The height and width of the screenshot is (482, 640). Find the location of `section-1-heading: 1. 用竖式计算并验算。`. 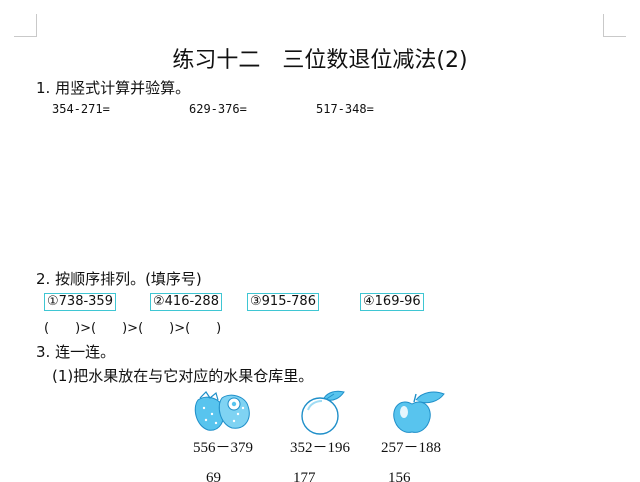

section-1-heading: 1. 用竖式计算并验算。 is located at coordinates (113, 88).